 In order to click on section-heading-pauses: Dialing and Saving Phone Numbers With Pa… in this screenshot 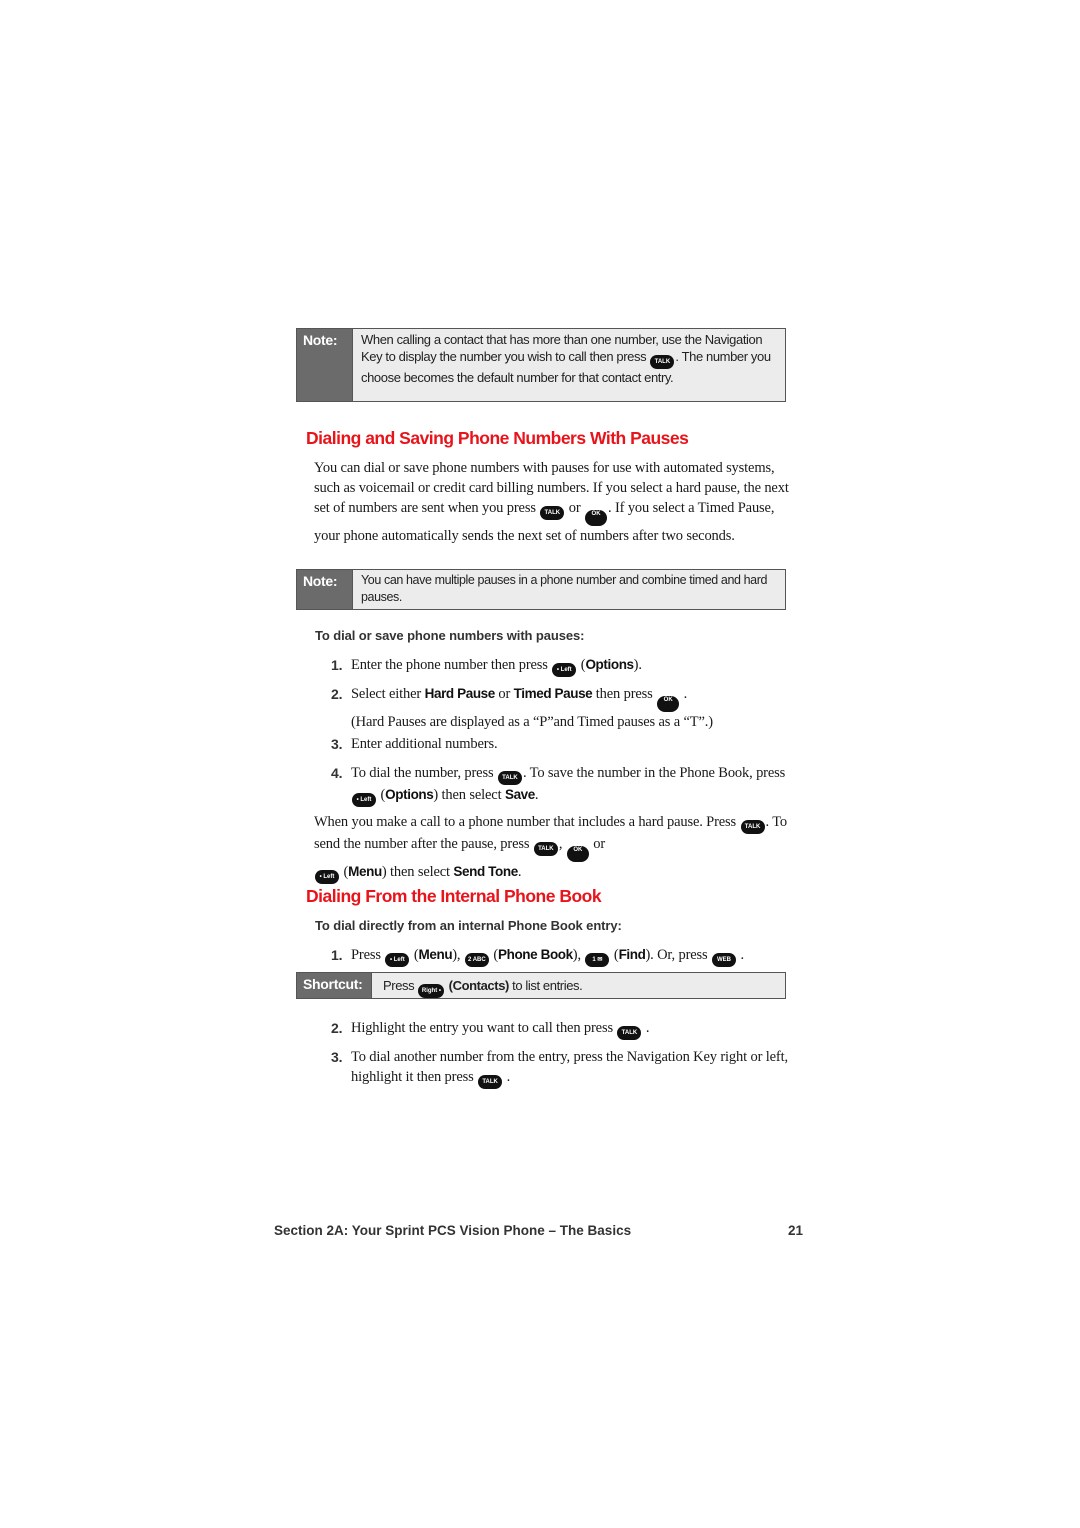, I will do `click(497, 438)`.